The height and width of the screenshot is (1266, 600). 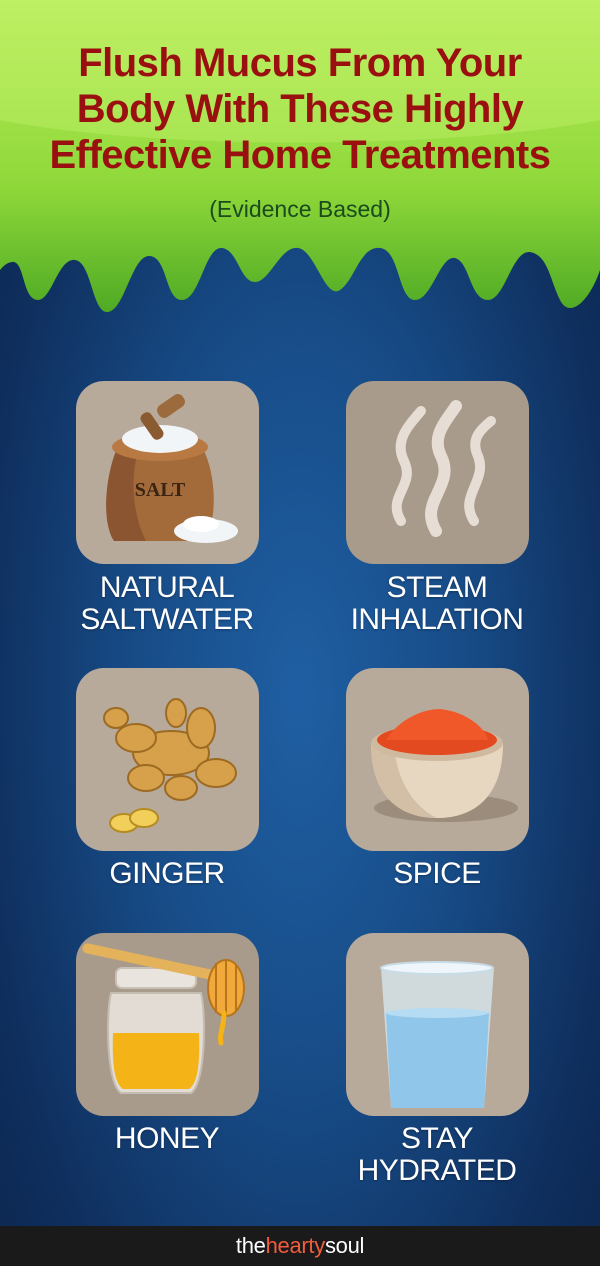 What do you see at coordinates (172, 468) in the screenshot?
I see `salt-sack-icon: SALT` at bounding box center [172, 468].